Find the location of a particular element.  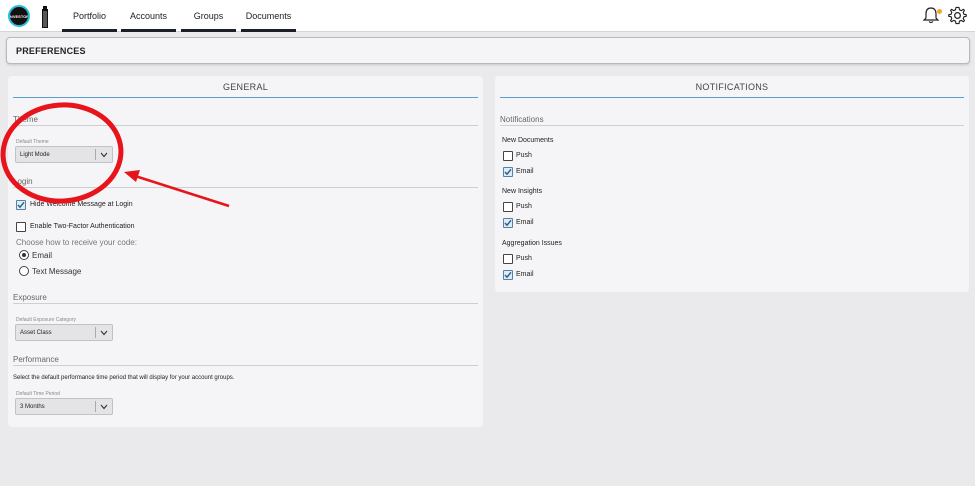

theme-section-label: Theme is located at coordinates (25, 119).